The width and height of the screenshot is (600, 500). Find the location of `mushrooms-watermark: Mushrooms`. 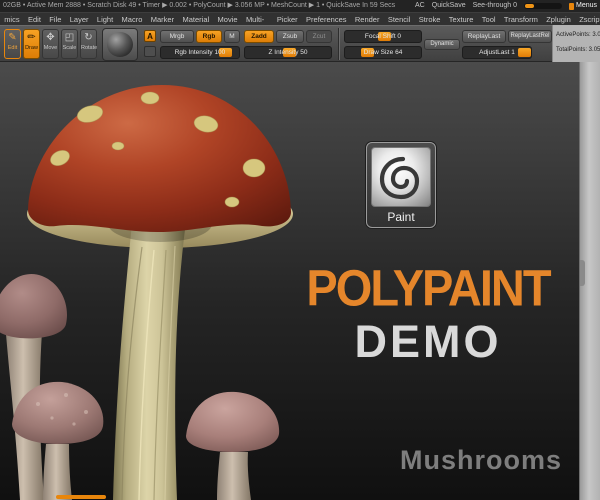

mushrooms-watermark: Mushrooms is located at coordinates (480, 460).